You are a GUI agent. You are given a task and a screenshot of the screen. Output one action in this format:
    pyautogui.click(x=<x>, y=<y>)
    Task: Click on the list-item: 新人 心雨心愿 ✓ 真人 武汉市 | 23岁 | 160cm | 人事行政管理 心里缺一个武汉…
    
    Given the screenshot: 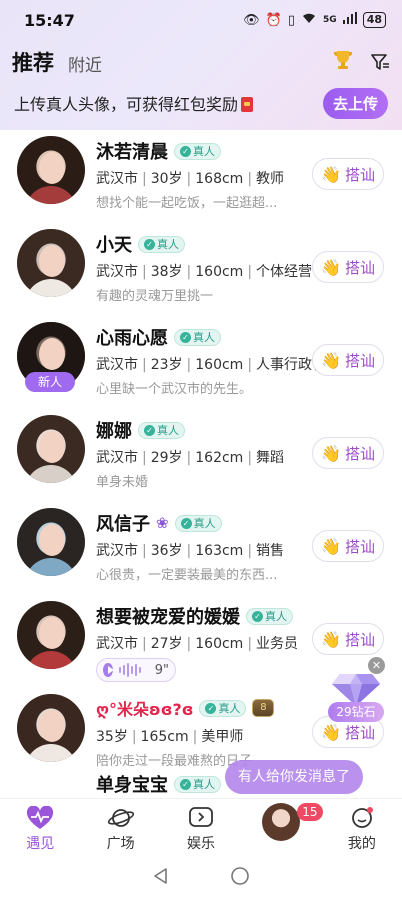 What is the action you would take?
    pyautogui.click(x=201, y=356)
    